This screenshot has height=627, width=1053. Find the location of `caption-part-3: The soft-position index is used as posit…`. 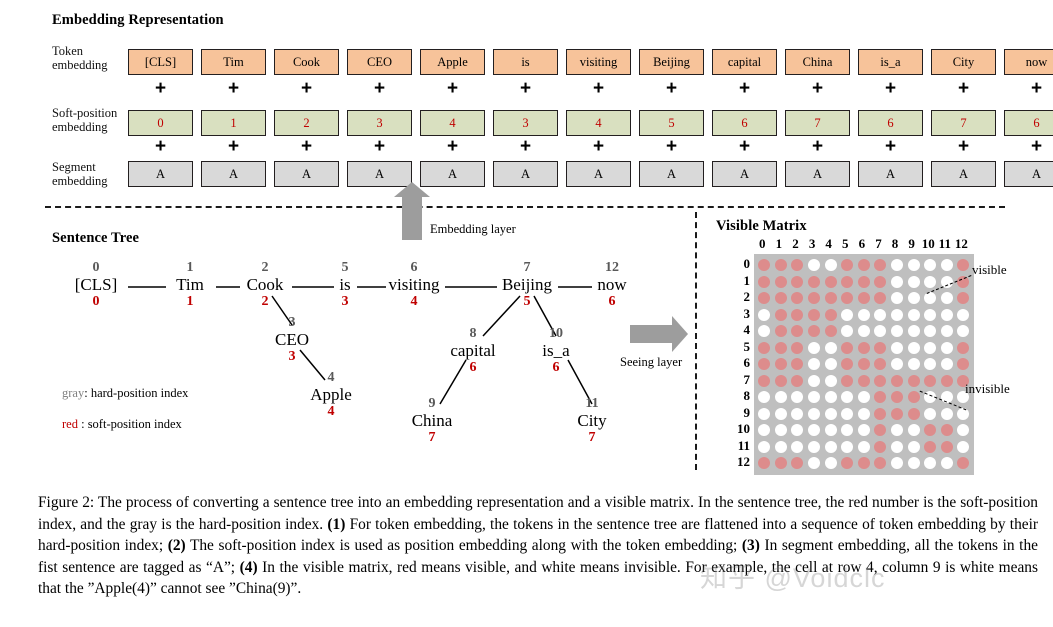

caption-part-3: The soft-position index is used as posit… is located at coordinates (463, 545).